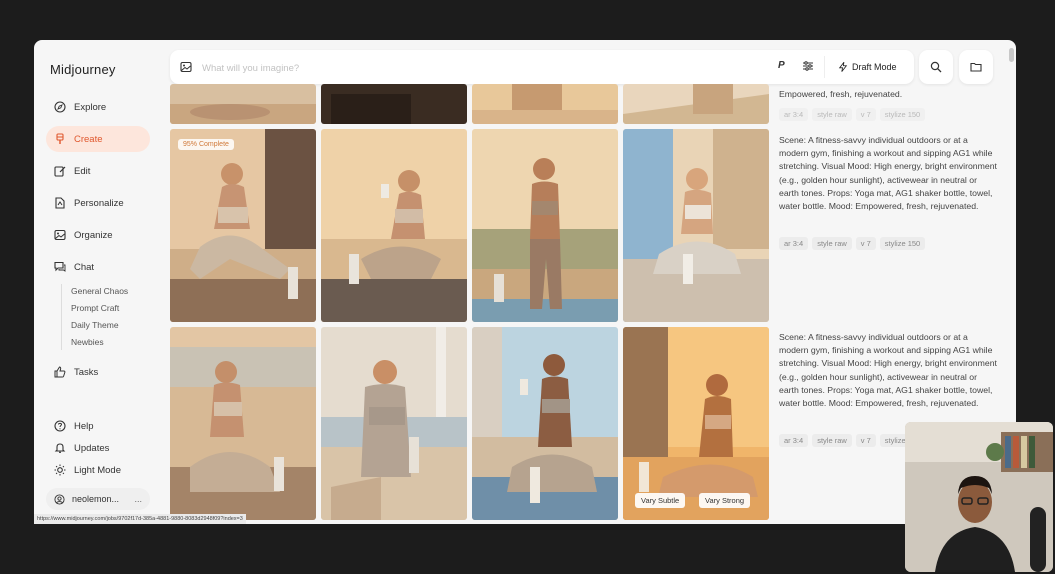 This screenshot has width=1055, height=574. Describe the element at coordinates (824, 67) in the screenshot. I see `divider` at that location.